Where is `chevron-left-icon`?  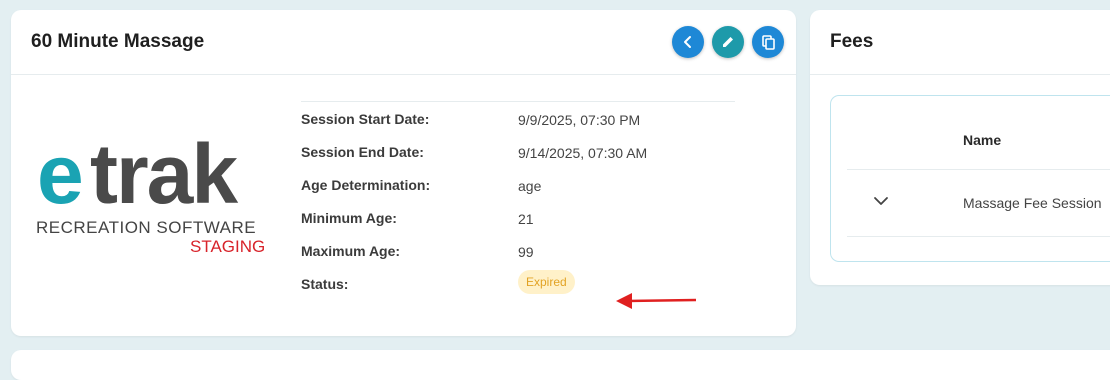
chevron-left-icon is located at coordinates (687, 42).